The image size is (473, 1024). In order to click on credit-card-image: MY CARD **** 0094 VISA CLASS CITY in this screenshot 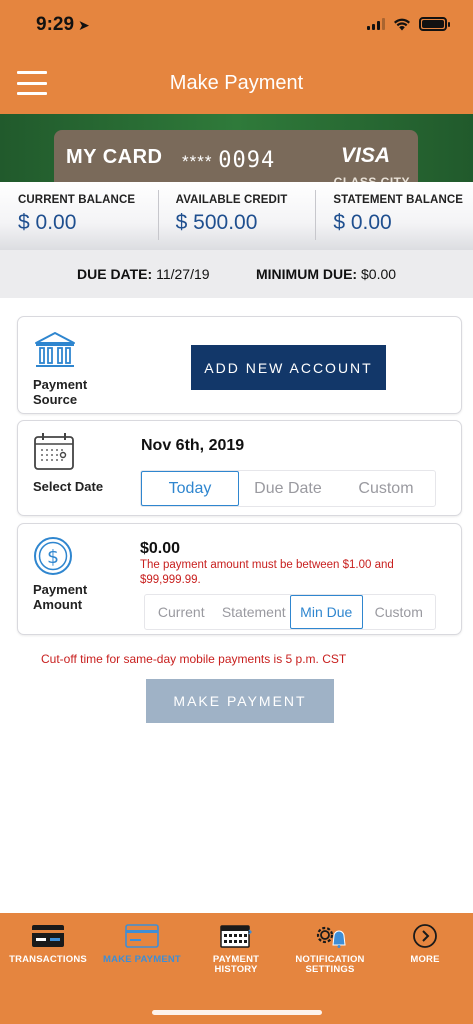, I will do `click(236, 157)`.